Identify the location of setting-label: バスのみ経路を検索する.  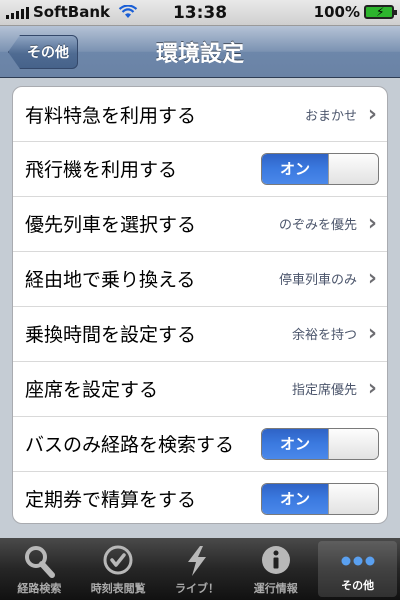
(130, 445).